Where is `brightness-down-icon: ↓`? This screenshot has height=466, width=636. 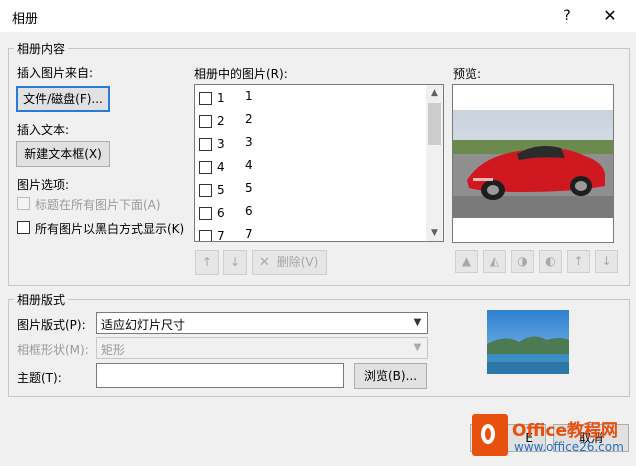
brightness-down-icon: ↓ is located at coordinates (606, 261).